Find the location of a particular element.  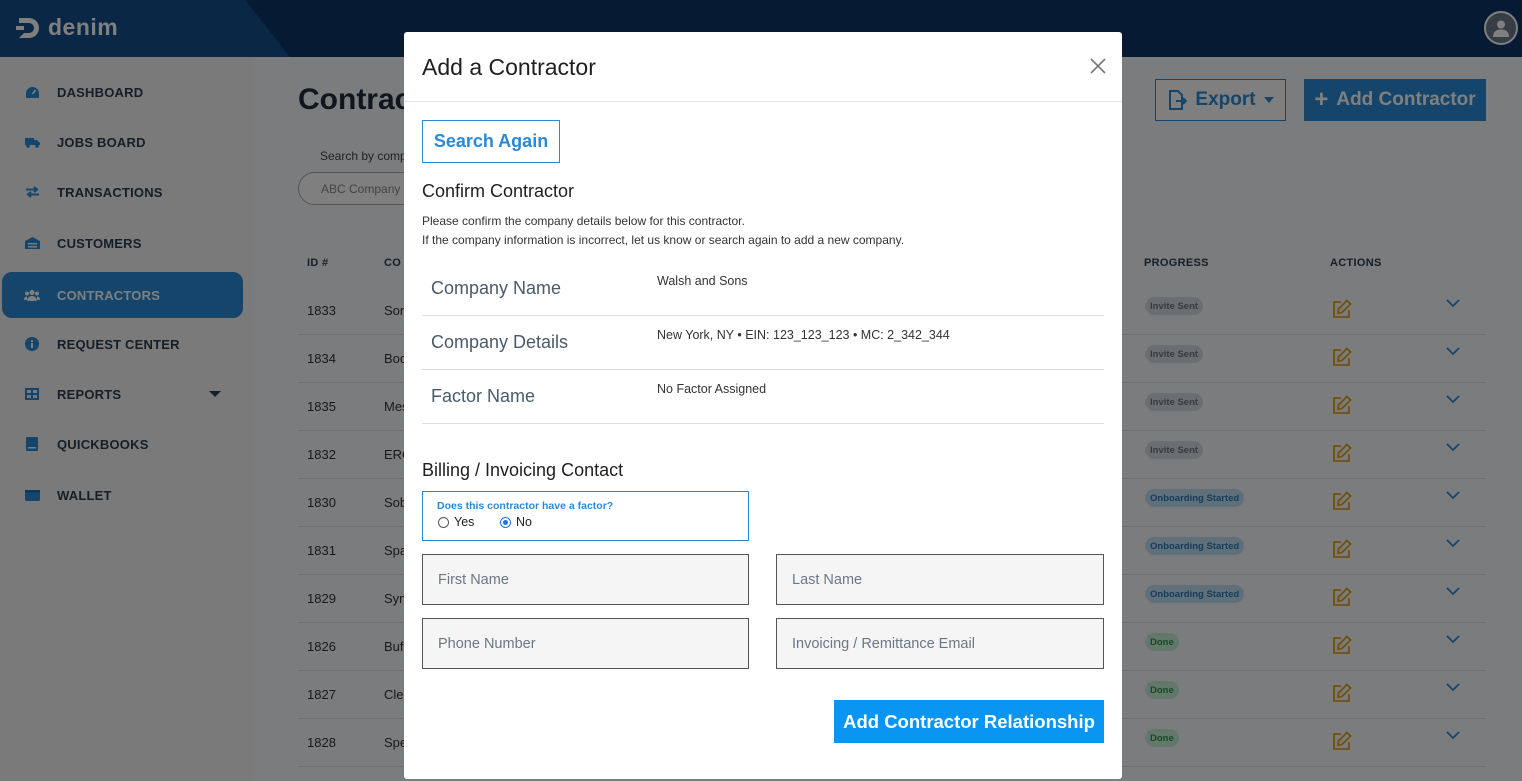

modal-title: Add a Contractor is located at coordinates (509, 67).